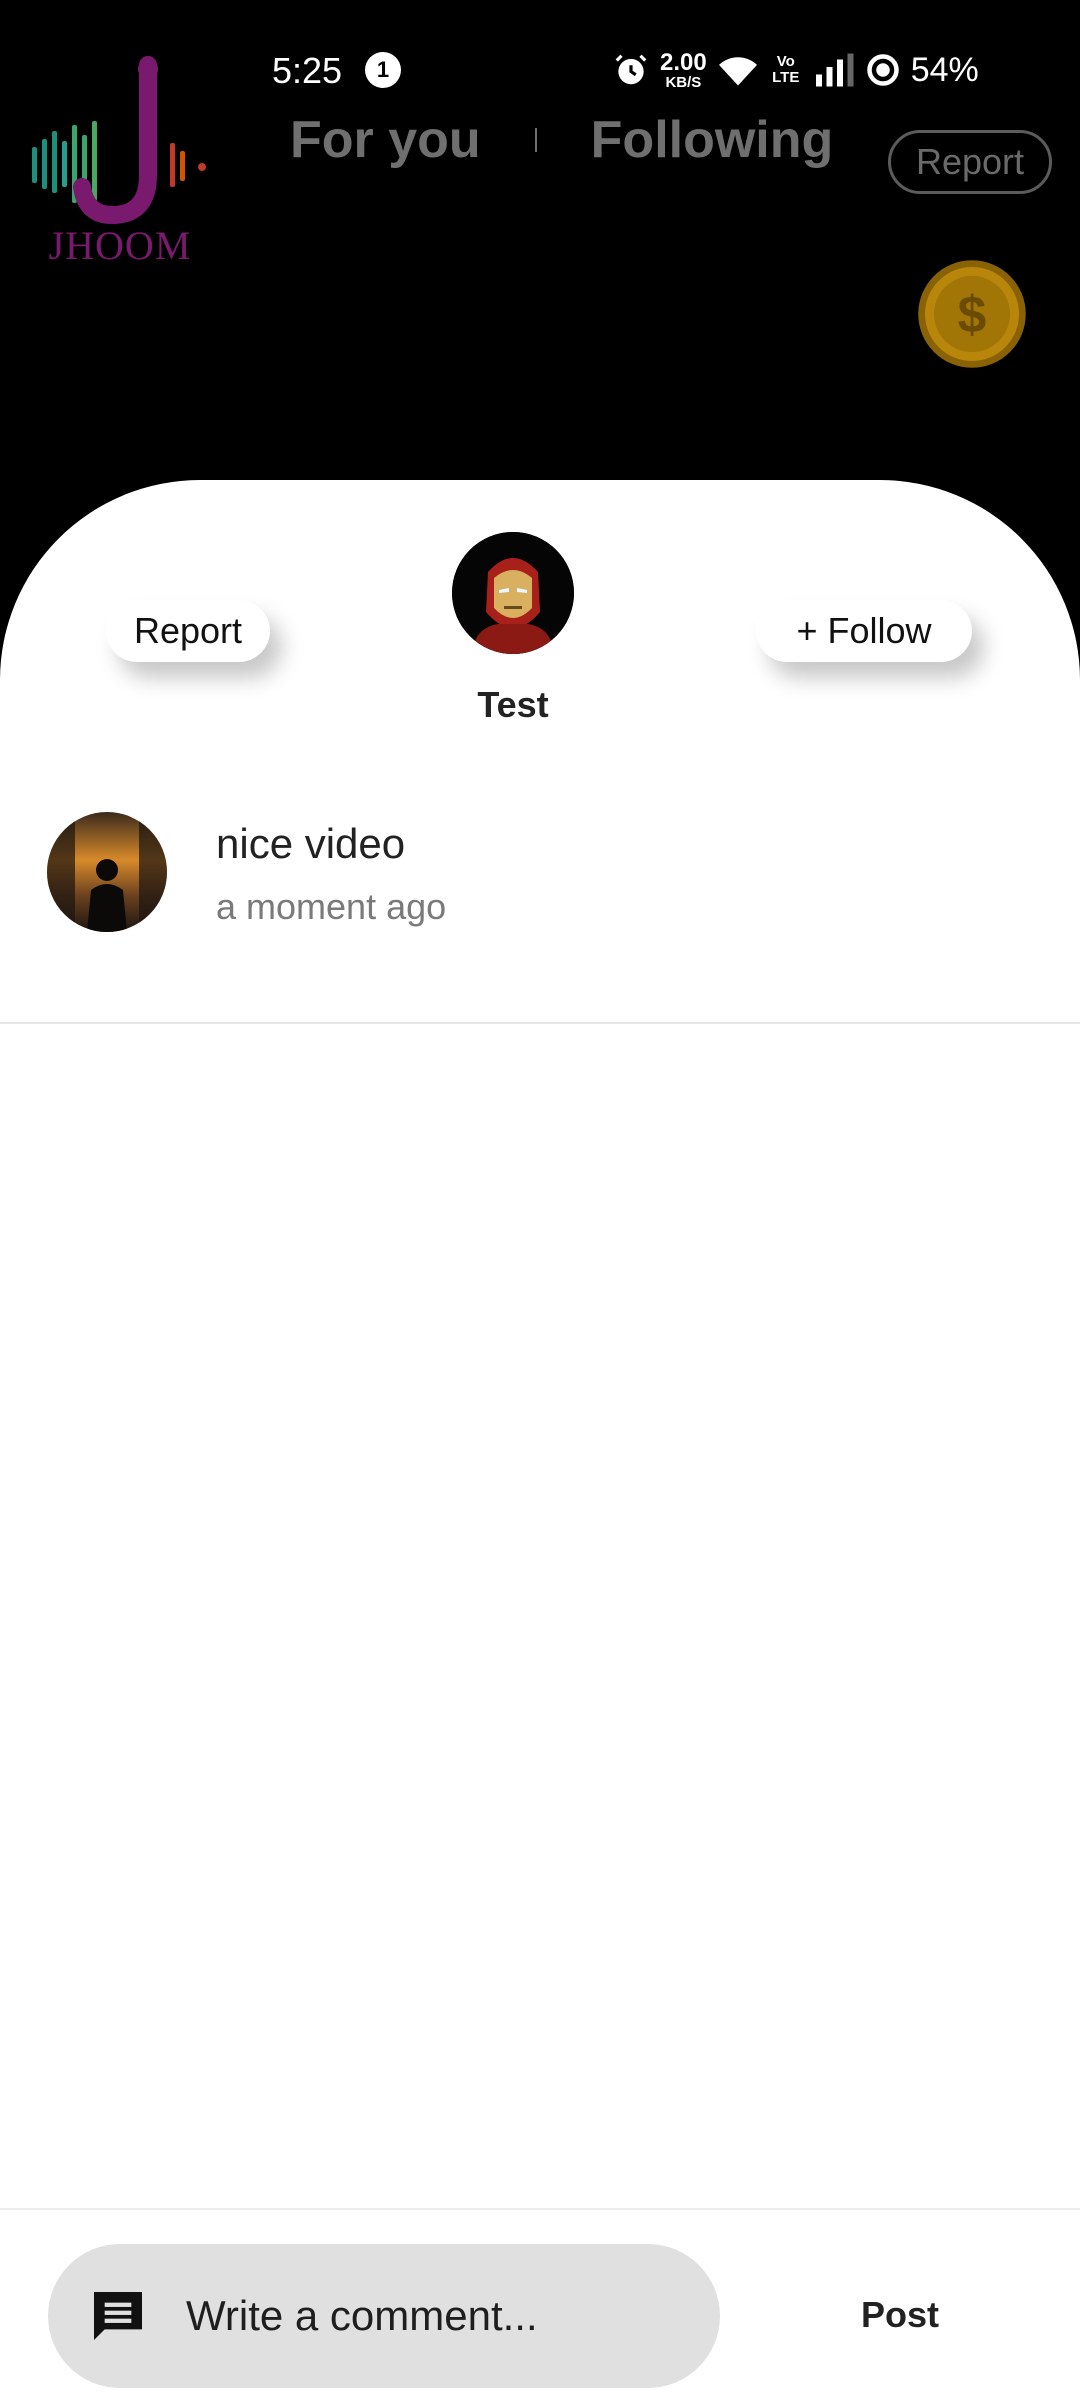 The image size is (1080, 2402). Describe the element at coordinates (864, 631) in the screenshot. I see `follow-button: + Follow` at that location.